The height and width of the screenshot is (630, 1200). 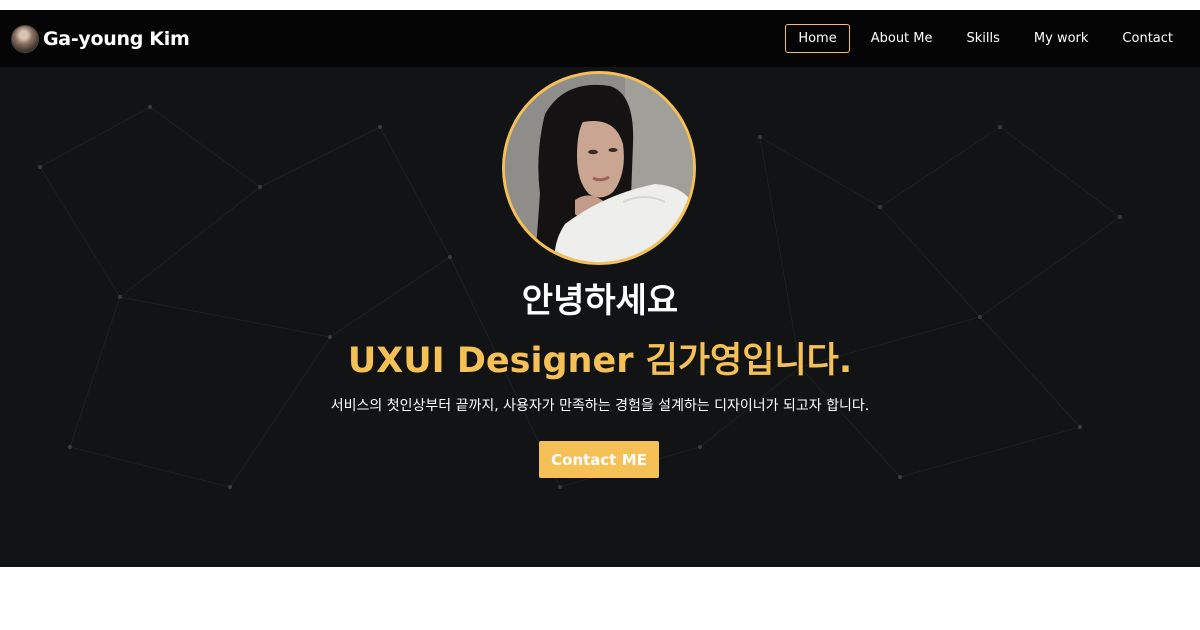 I want to click on brand-name: Ga-young Kim, so click(x=116, y=39).